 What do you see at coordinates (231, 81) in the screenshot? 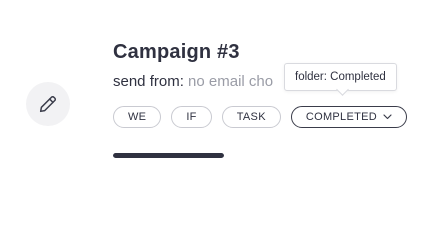
I see `sender-value: no email cho` at bounding box center [231, 81].